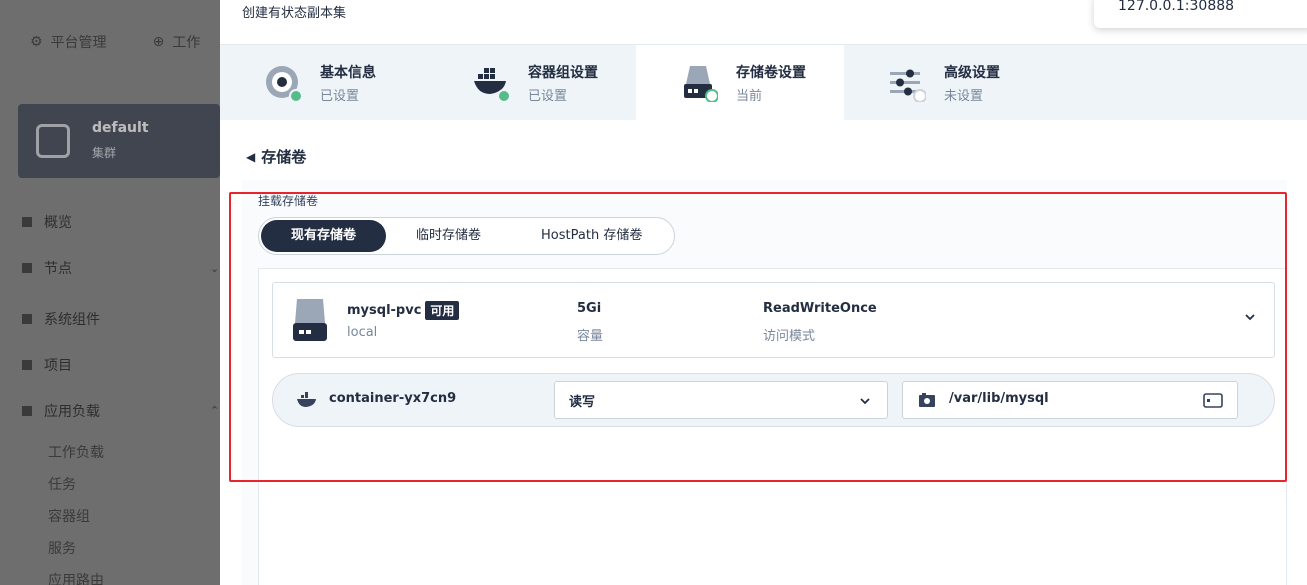  Describe the element at coordinates (288, 201) in the screenshot. I see `mount-volume-label: 挂载存储卷` at that location.